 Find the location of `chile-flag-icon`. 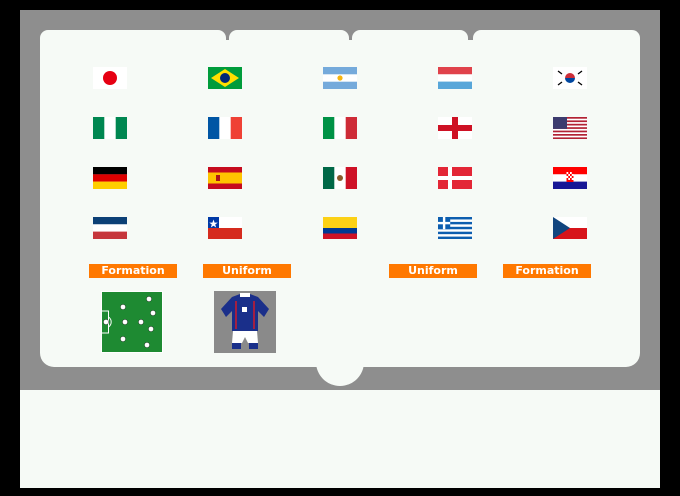

chile-flag-icon is located at coordinates (225, 228).